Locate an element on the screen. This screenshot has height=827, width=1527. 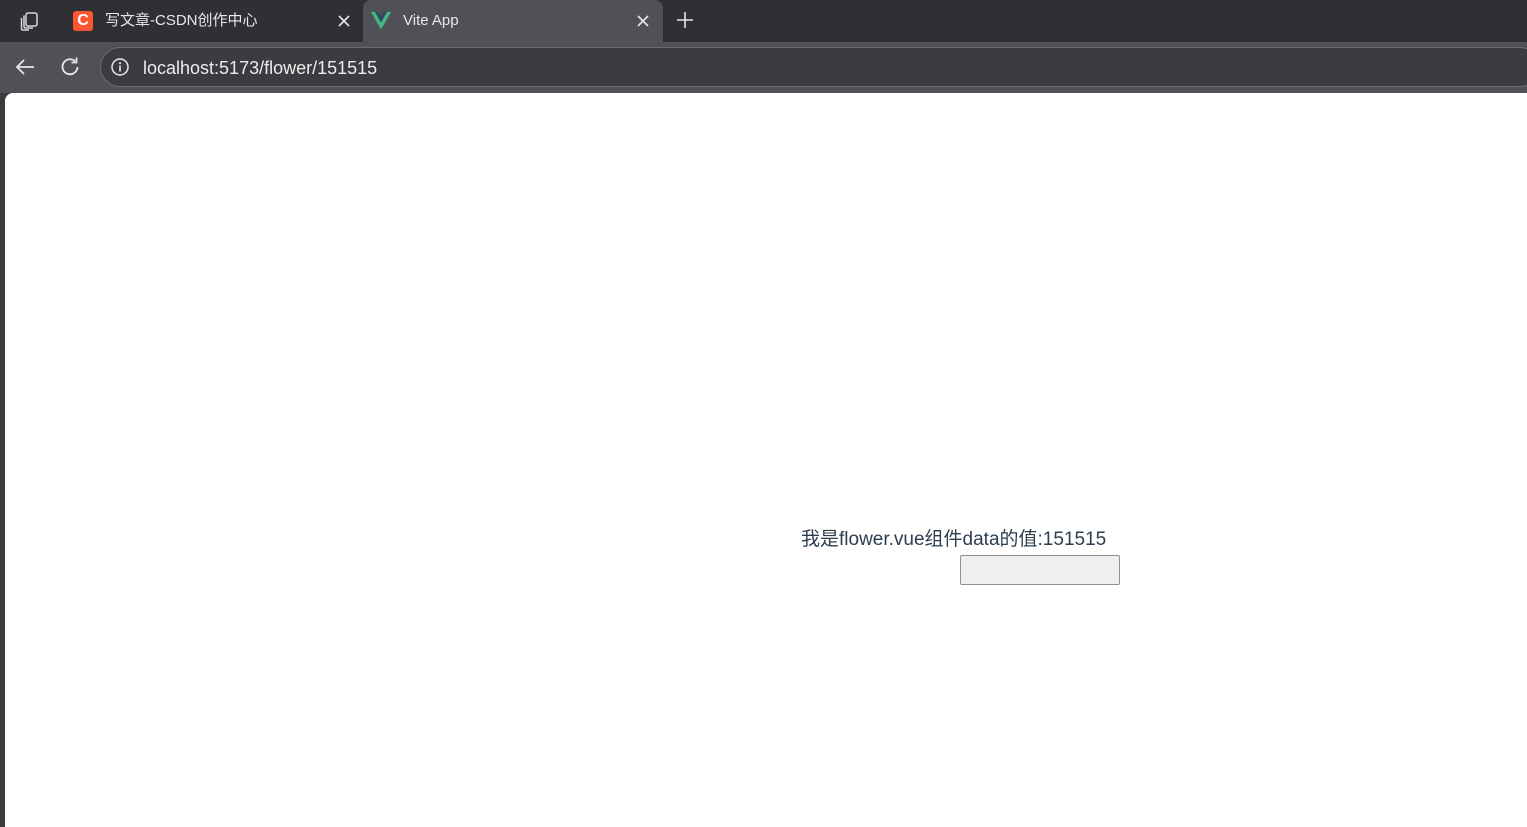
vue-logo-icon is located at coordinates (381, 21).